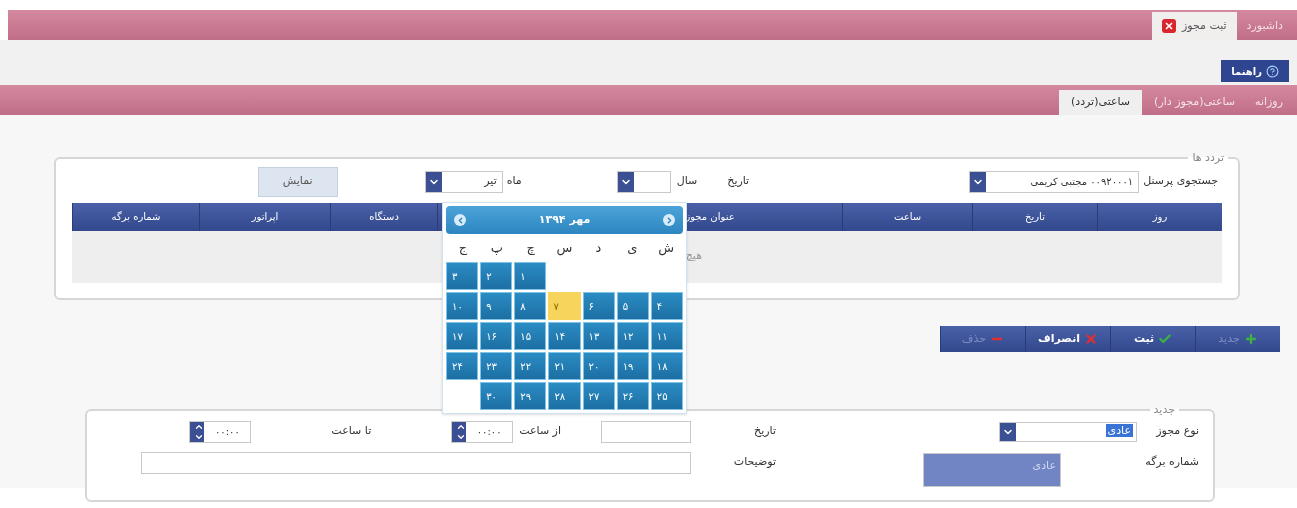  Describe the element at coordinates (666, 366) in the screenshot. I see `day-cell: ۱۸` at that location.